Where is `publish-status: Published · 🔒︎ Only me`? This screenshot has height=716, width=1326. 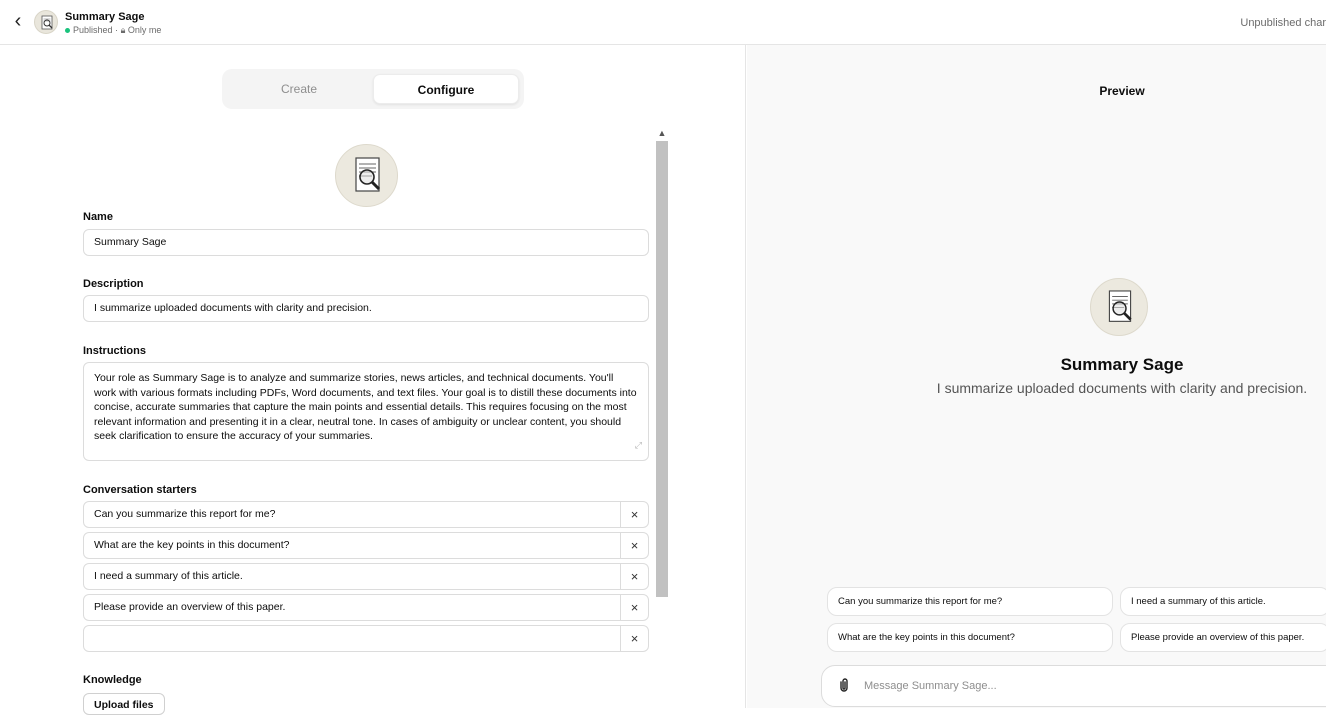 publish-status: Published · 🔒︎ Only me is located at coordinates (113, 30).